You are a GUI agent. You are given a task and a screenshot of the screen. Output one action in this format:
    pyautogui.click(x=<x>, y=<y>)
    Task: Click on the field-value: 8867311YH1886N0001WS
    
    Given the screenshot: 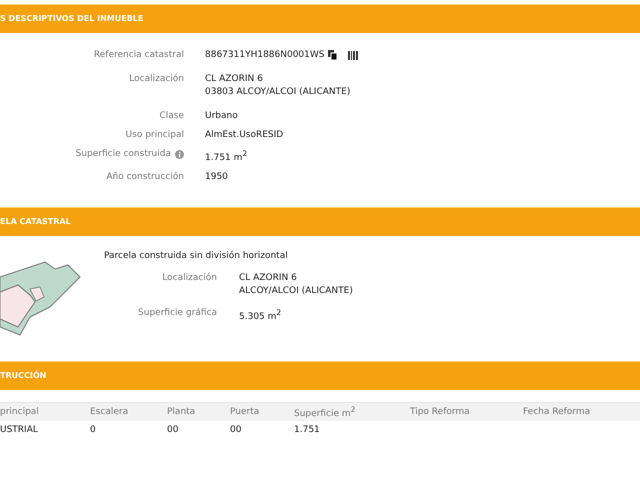 What is the action you would take?
    pyautogui.click(x=265, y=55)
    